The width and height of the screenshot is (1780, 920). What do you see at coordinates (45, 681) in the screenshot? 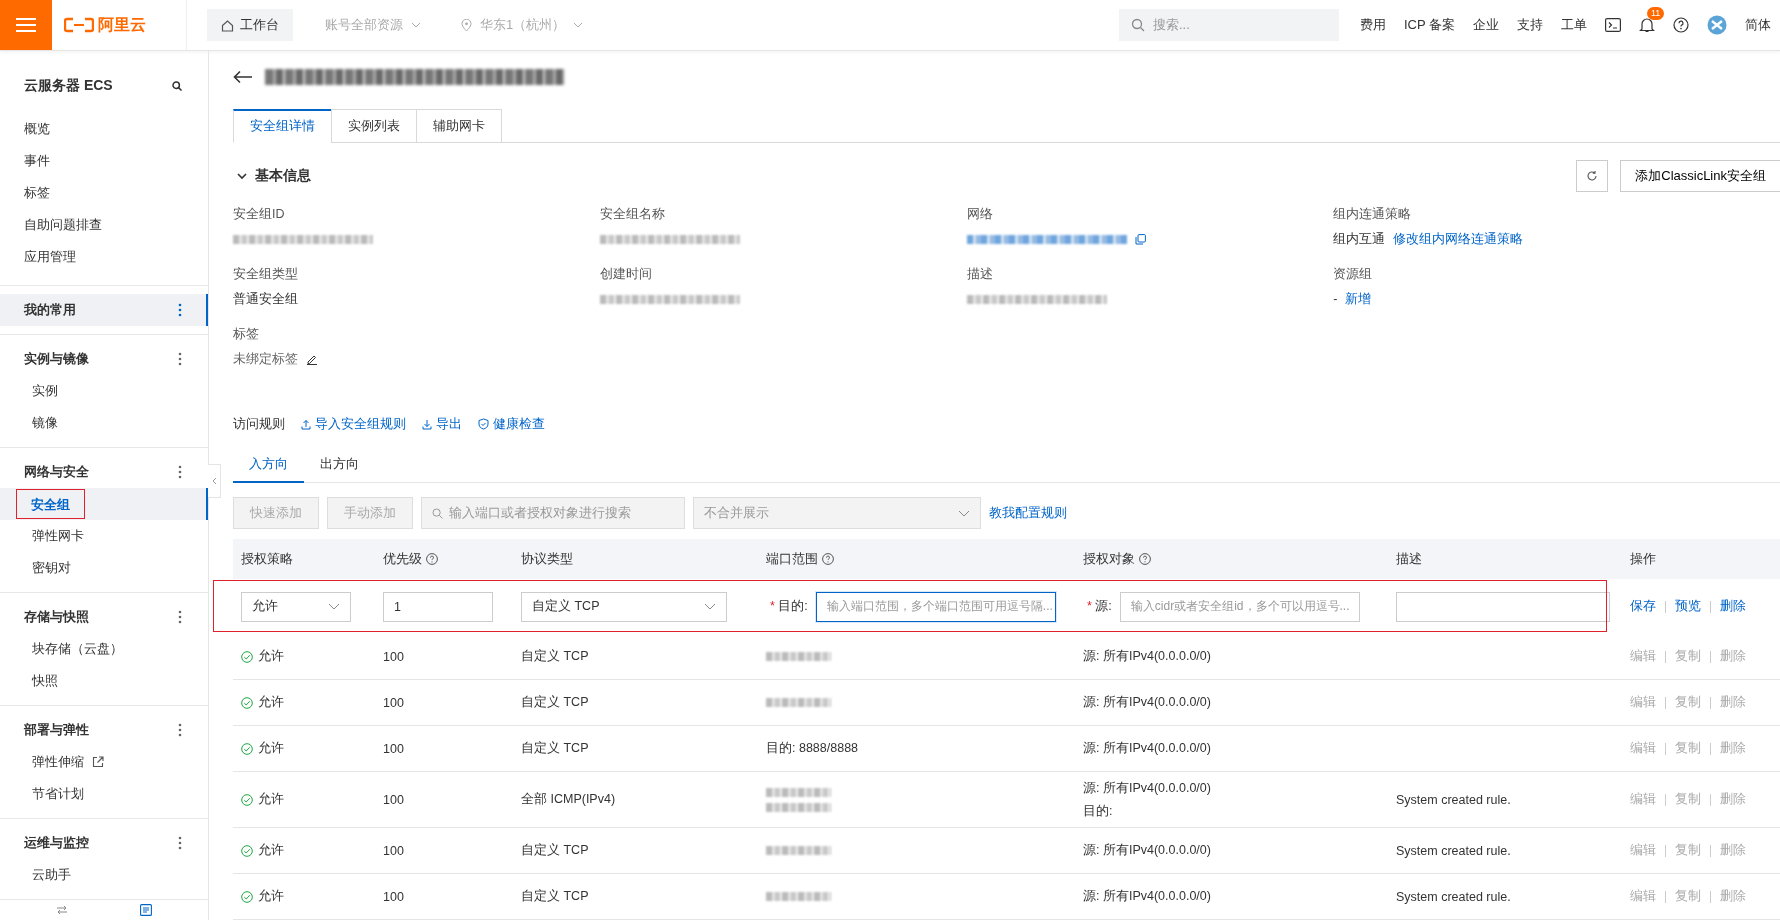
I see `sidebar-item: 快照` at bounding box center [45, 681].